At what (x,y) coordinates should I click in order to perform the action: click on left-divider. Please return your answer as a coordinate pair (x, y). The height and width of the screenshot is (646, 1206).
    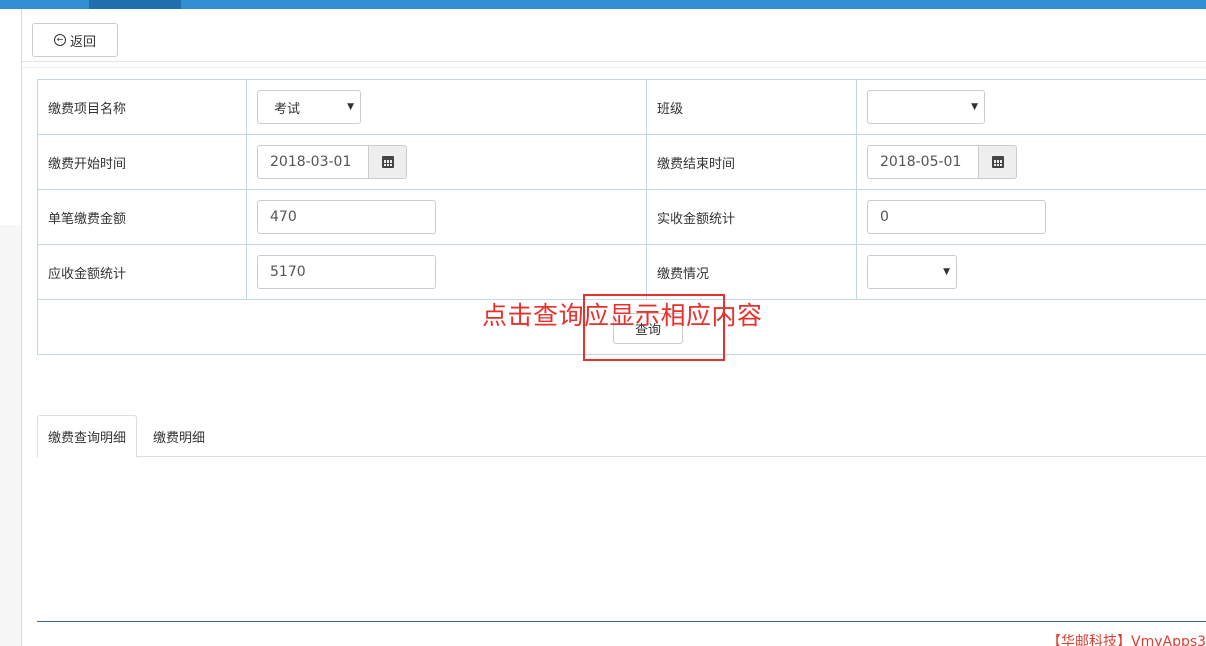
    Looking at the image, I should click on (21, 327).